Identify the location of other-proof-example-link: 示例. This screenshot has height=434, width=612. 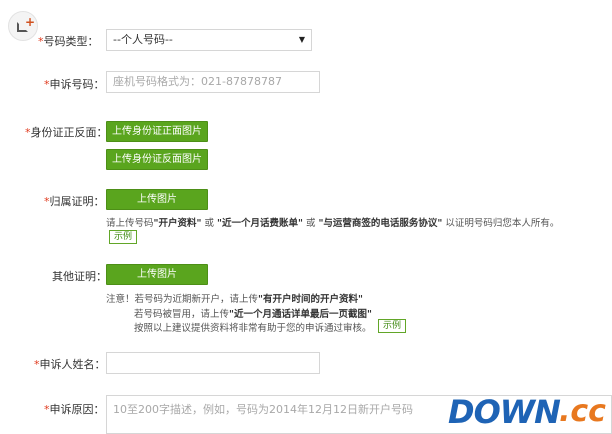
(392, 326).